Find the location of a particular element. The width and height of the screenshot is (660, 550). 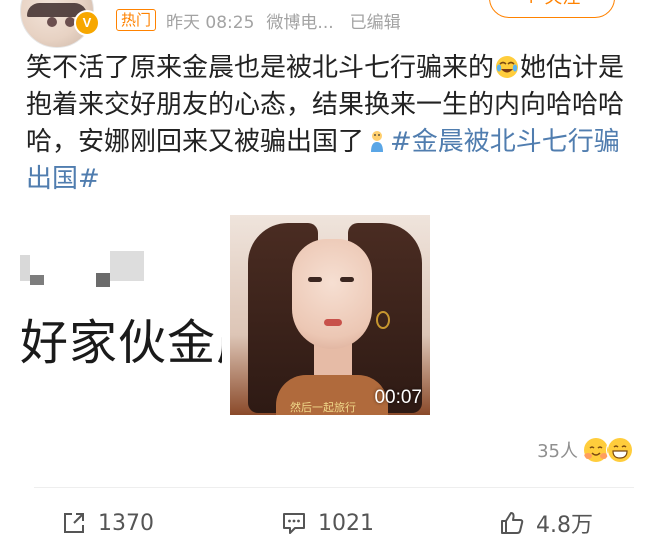

repost-count: 1370 is located at coordinates (126, 523).